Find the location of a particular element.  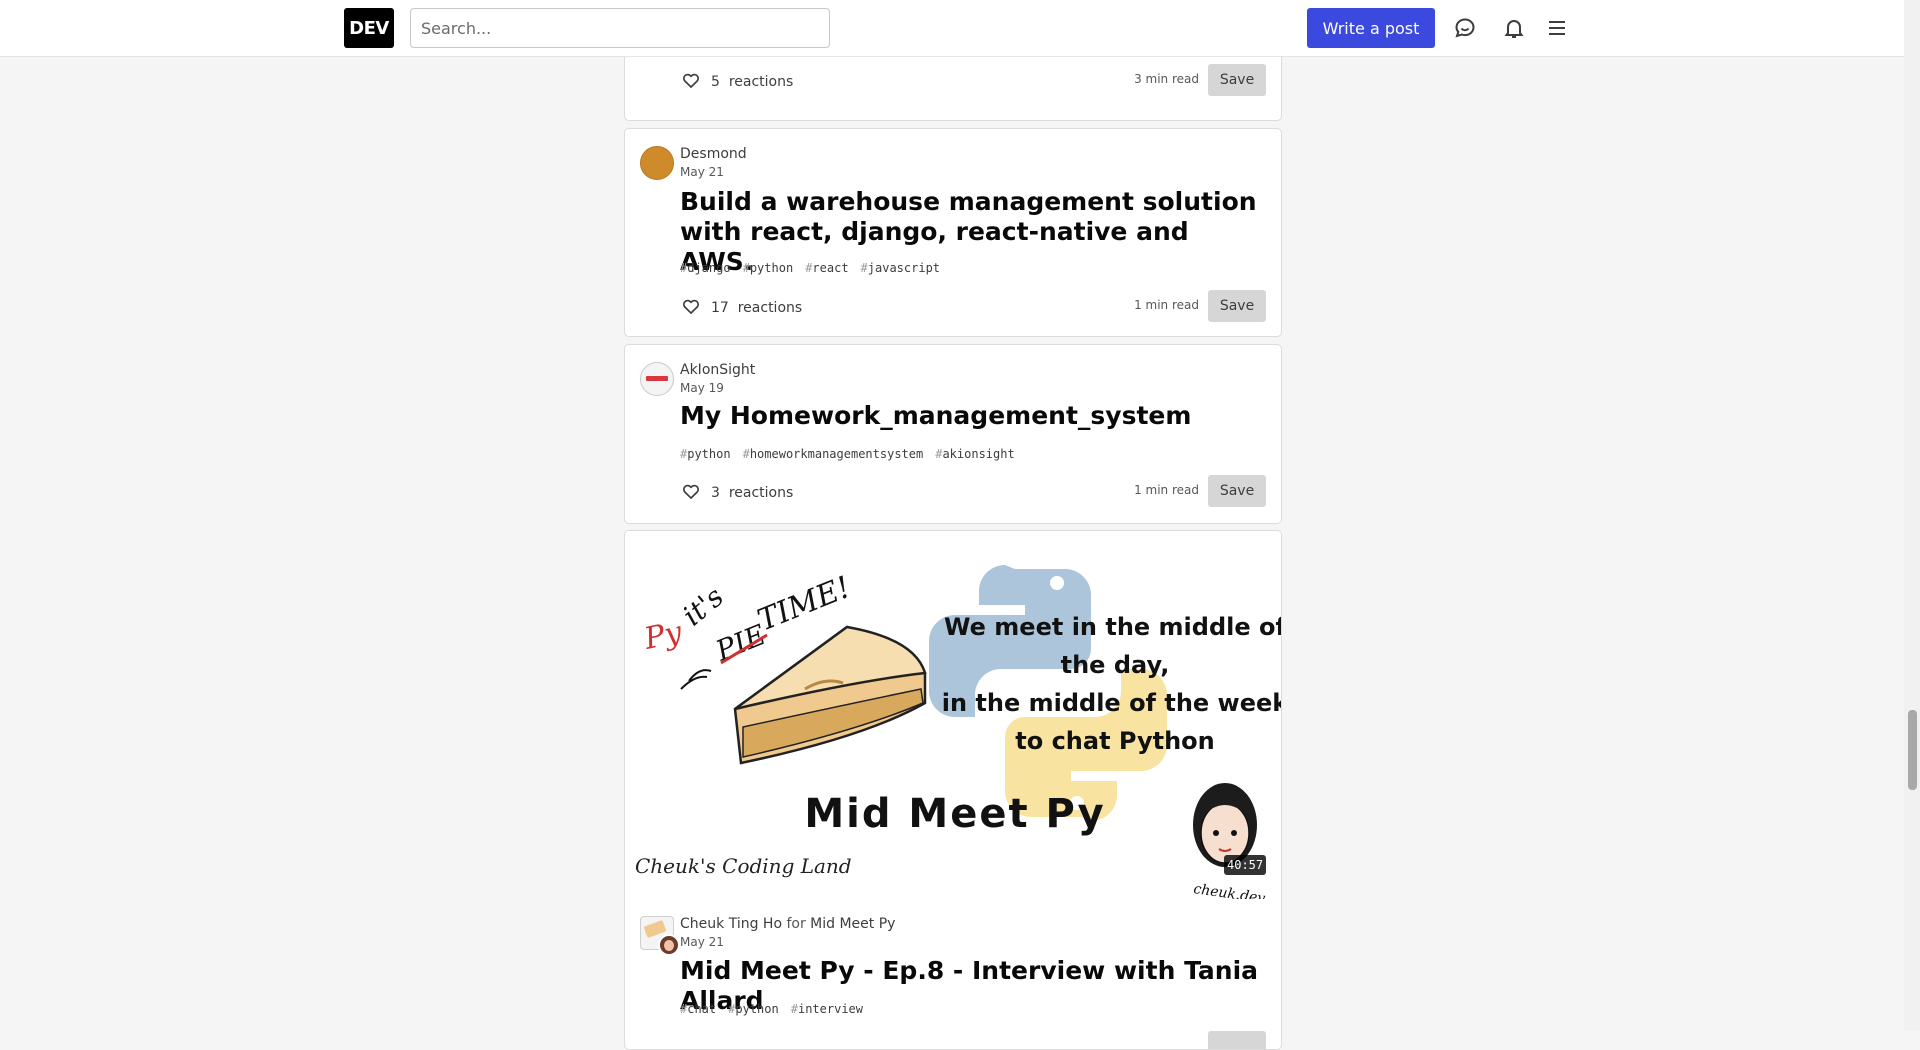

reactions-link: 17 reactions is located at coordinates (741, 308).